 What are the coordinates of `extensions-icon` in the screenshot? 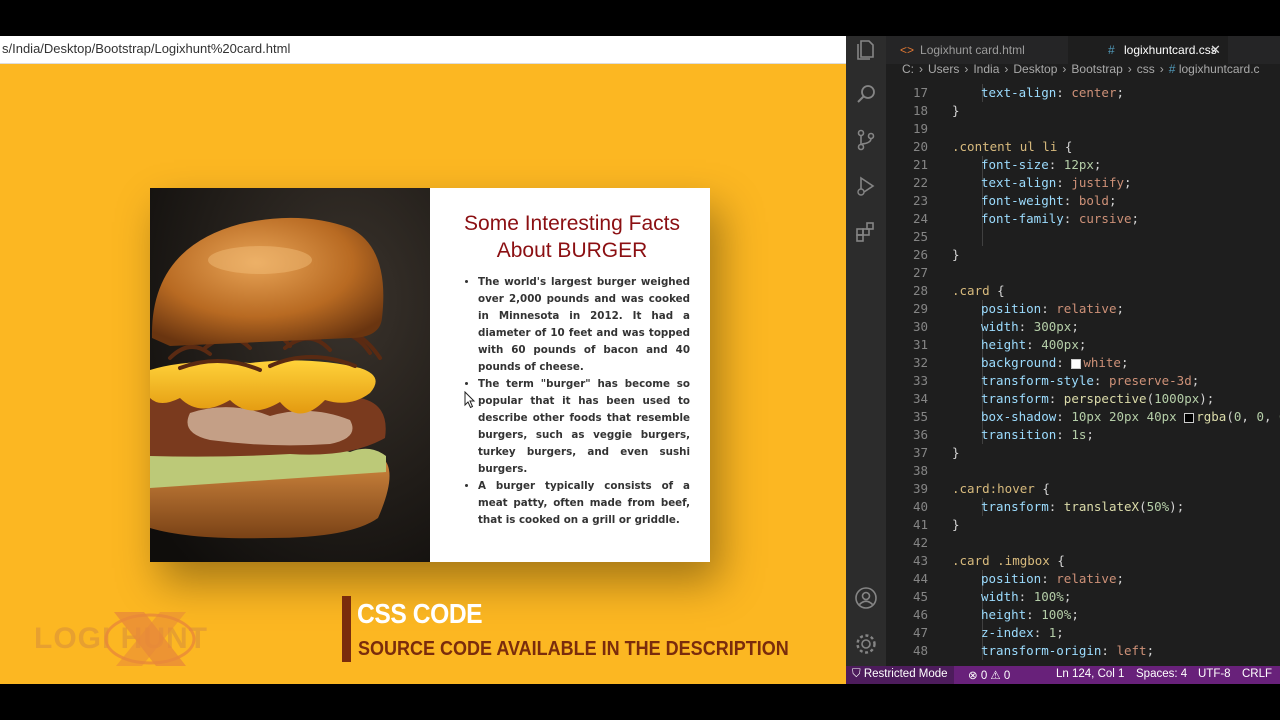 It's located at (866, 232).